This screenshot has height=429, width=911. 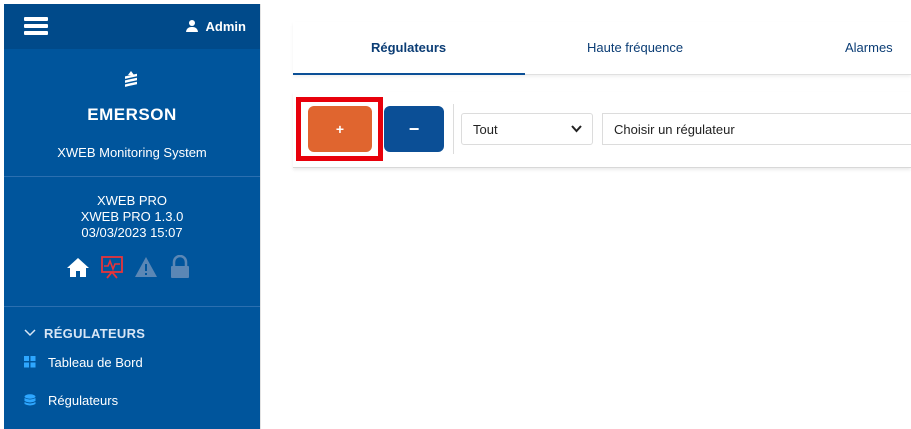 I want to click on device-datetime: 03/03/2023 15:07, so click(x=132, y=232).